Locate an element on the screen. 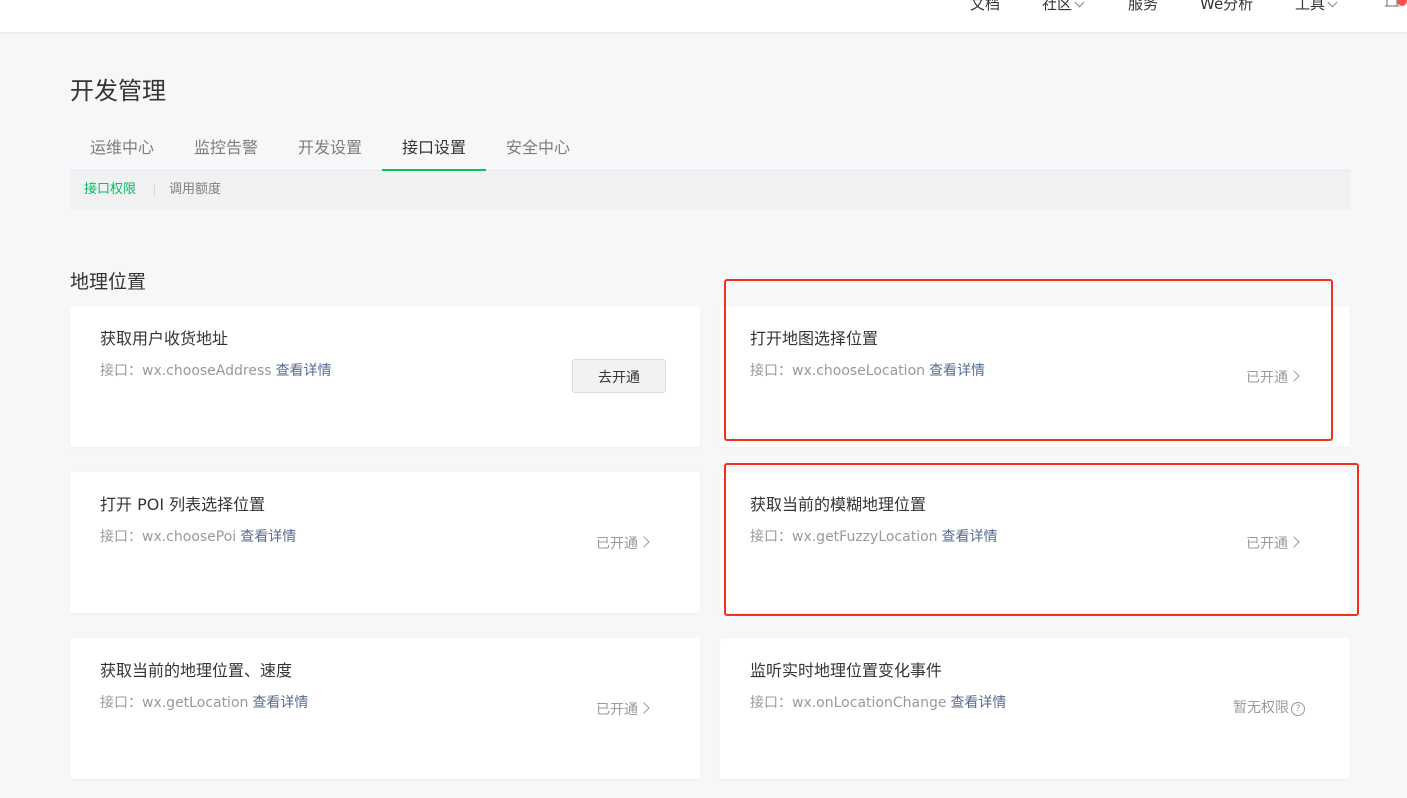 The image size is (1407, 798). api-card-choose-poi: 打开 POI 列表选择位置 接口：wx.choosePoi 查看详情 已开通 is located at coordinates (385, 542).